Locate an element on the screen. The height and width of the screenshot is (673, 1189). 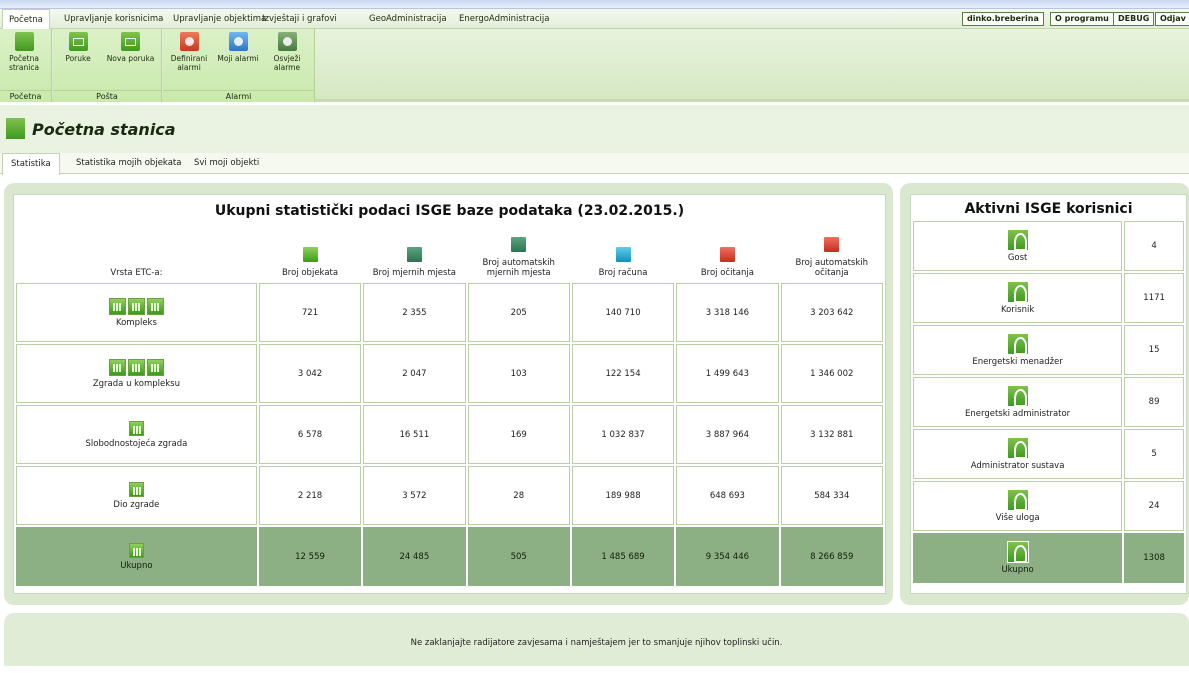
page-title: Početna stanica is located at coordinates (104, 129).